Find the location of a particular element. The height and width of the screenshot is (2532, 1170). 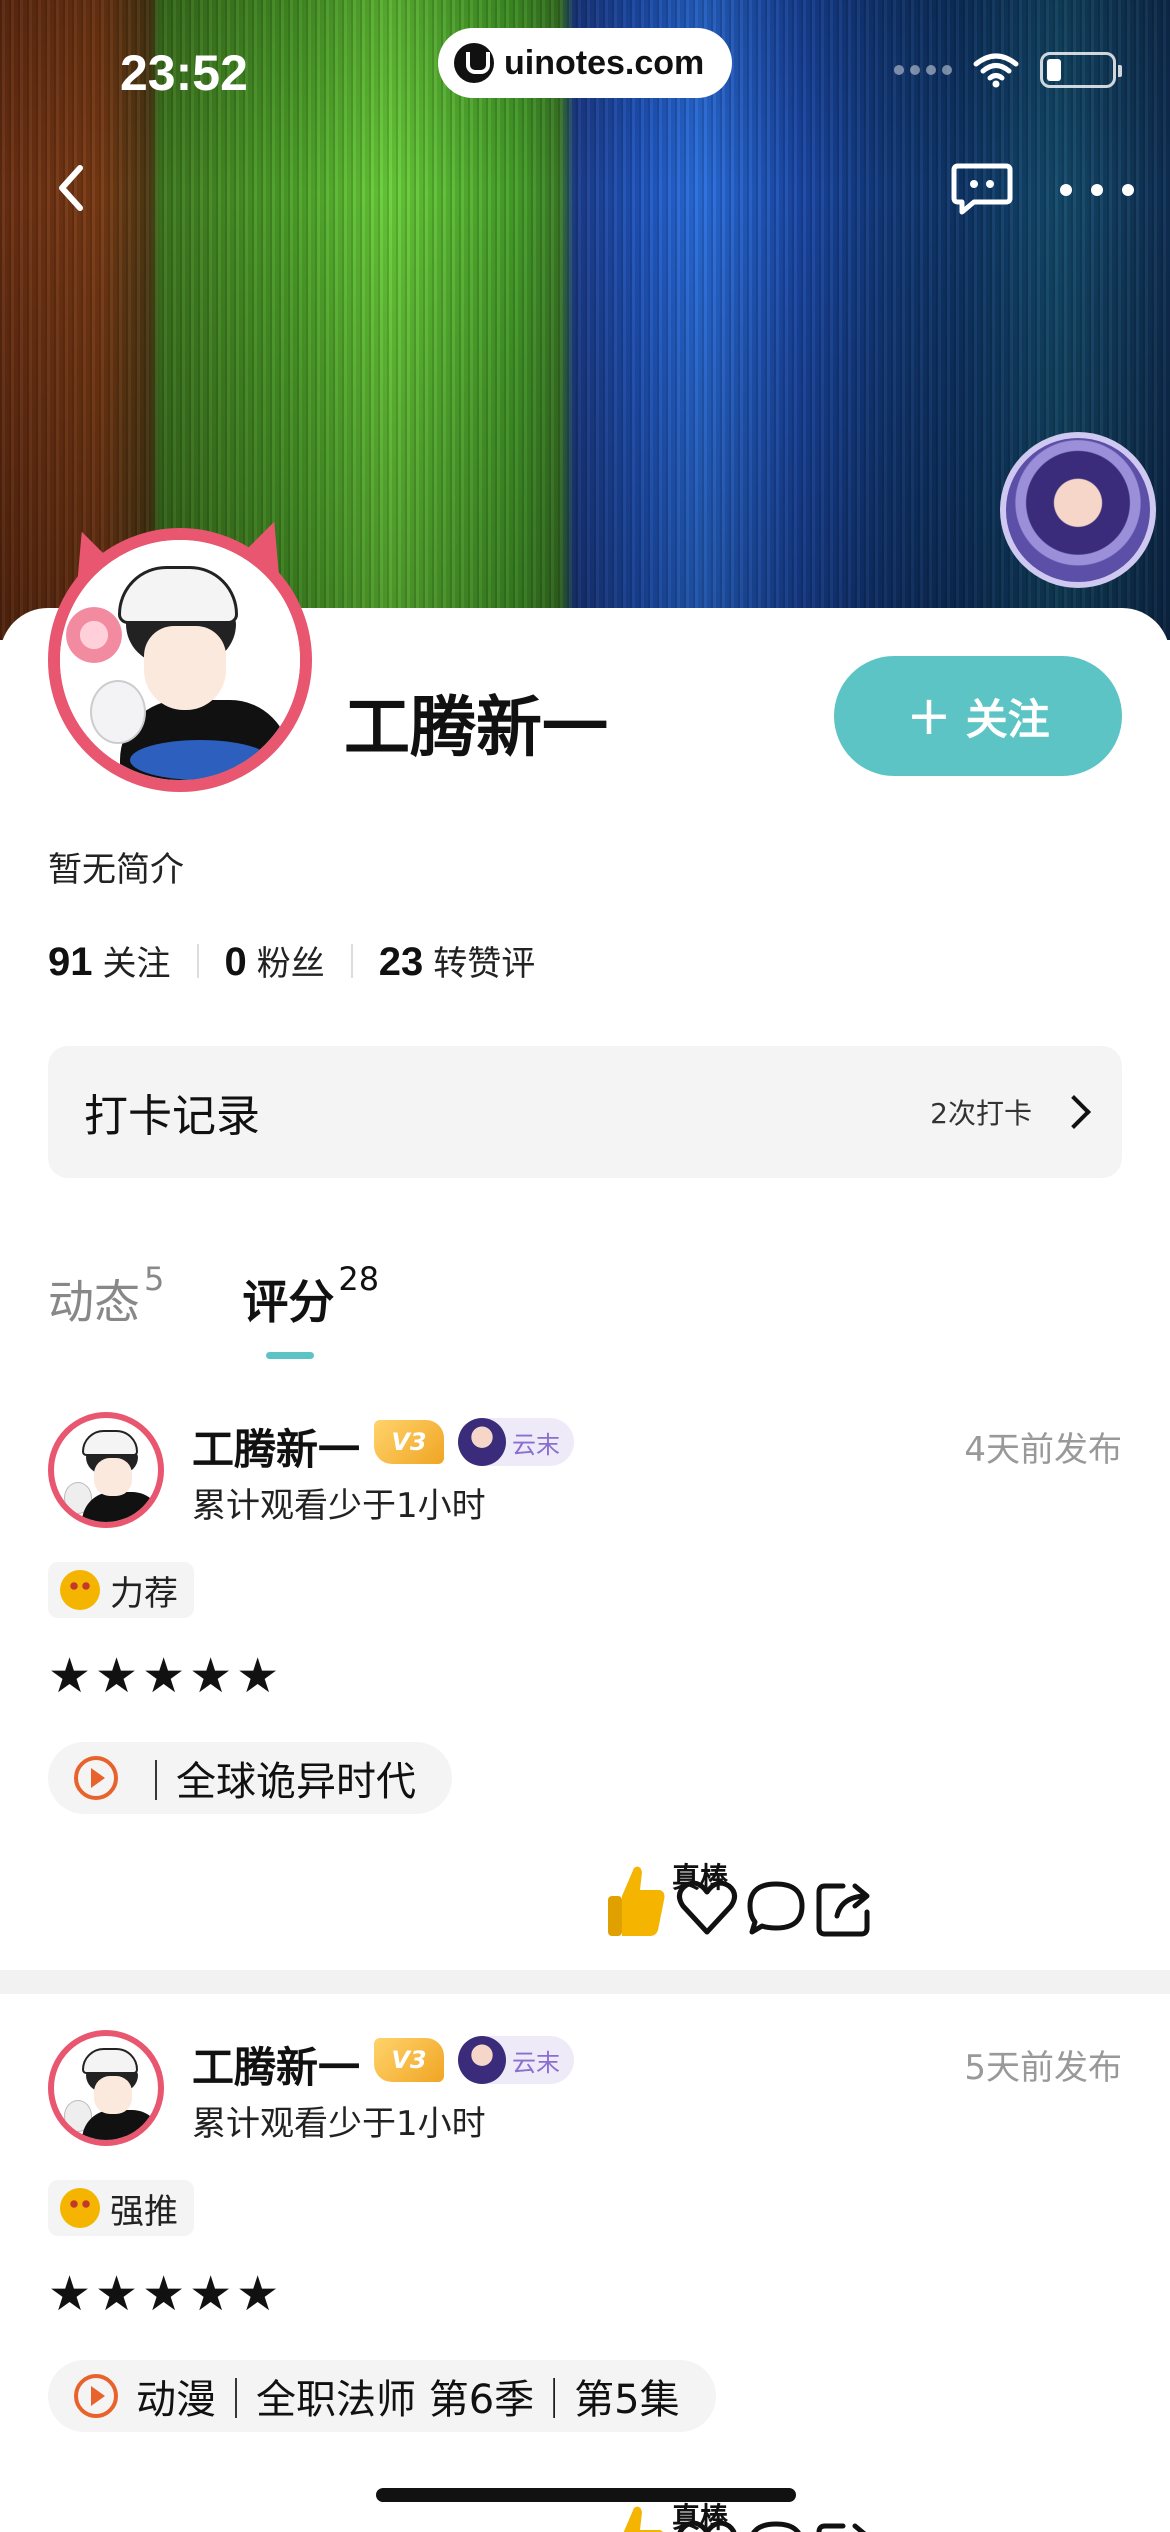

stat-number: 23 is located at coordinates (401, 962).